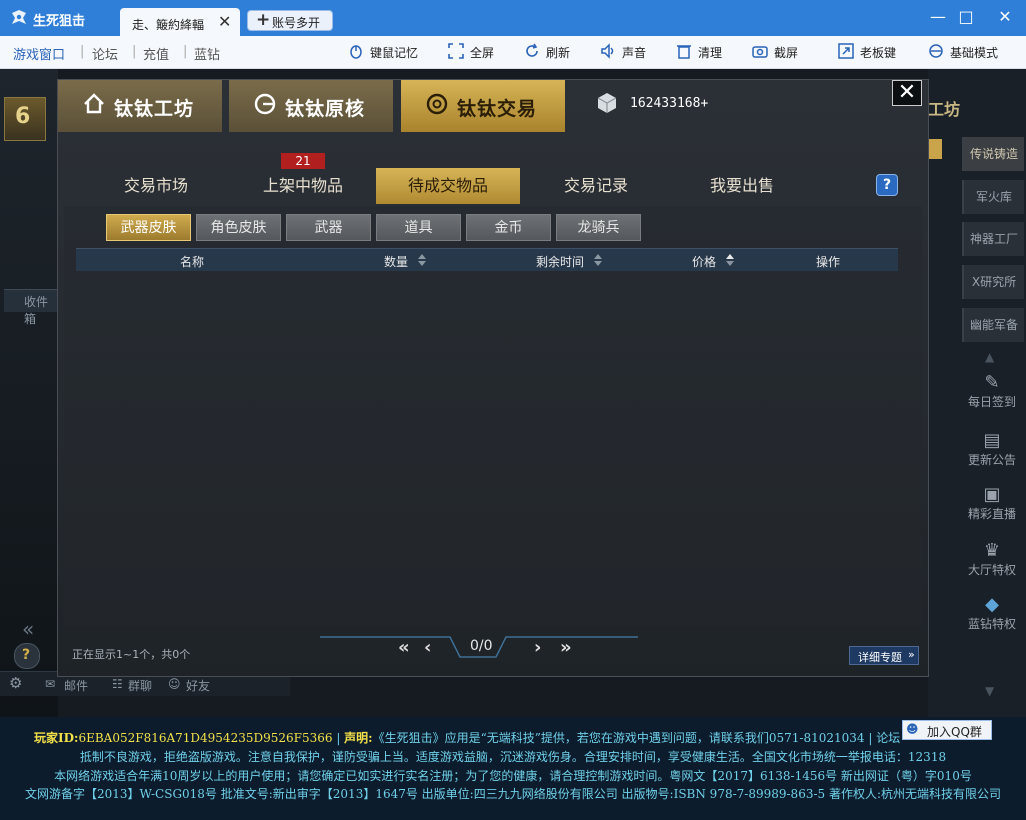  I want to click on sort-price-icon, so click(730, 260).